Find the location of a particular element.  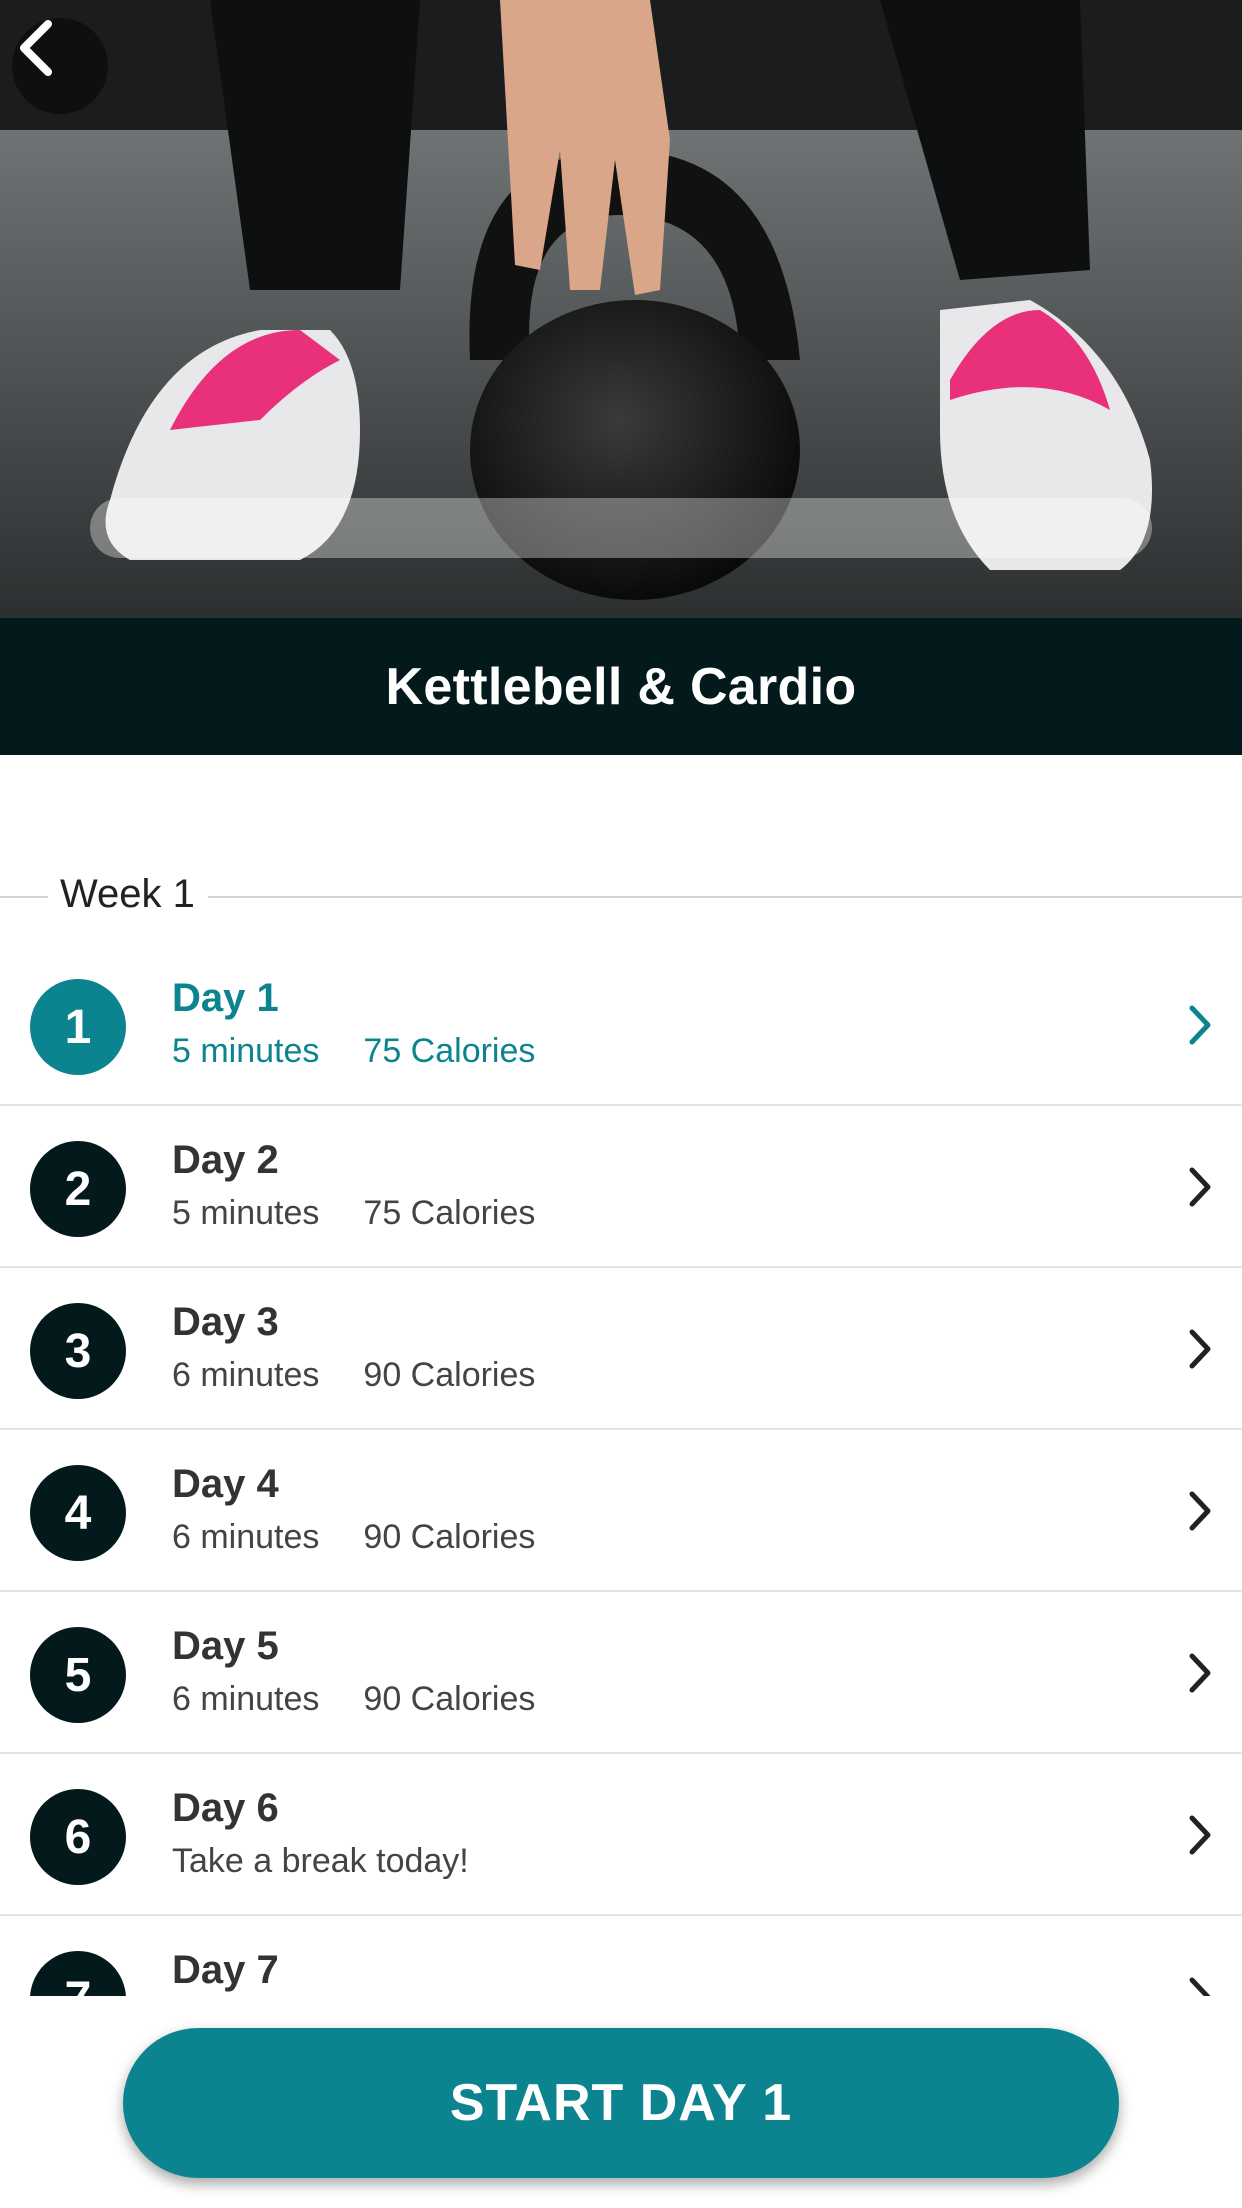

week-separator: Week 1 is located at coordinates (621, 896).